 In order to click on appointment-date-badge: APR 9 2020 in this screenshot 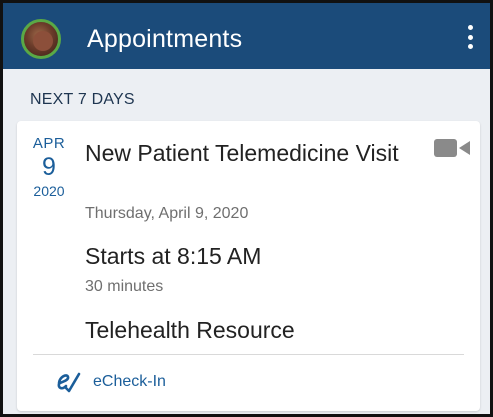, I will do `click(49, 167)`.